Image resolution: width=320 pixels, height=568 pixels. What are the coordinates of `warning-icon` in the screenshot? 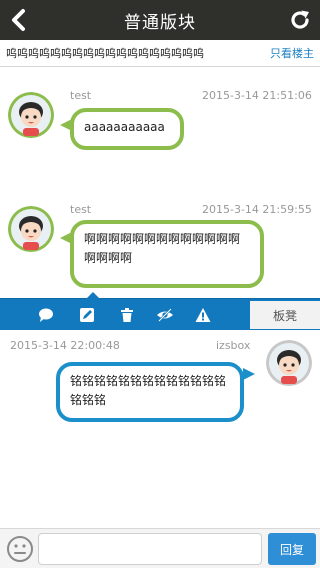 It's located at (203, 315).